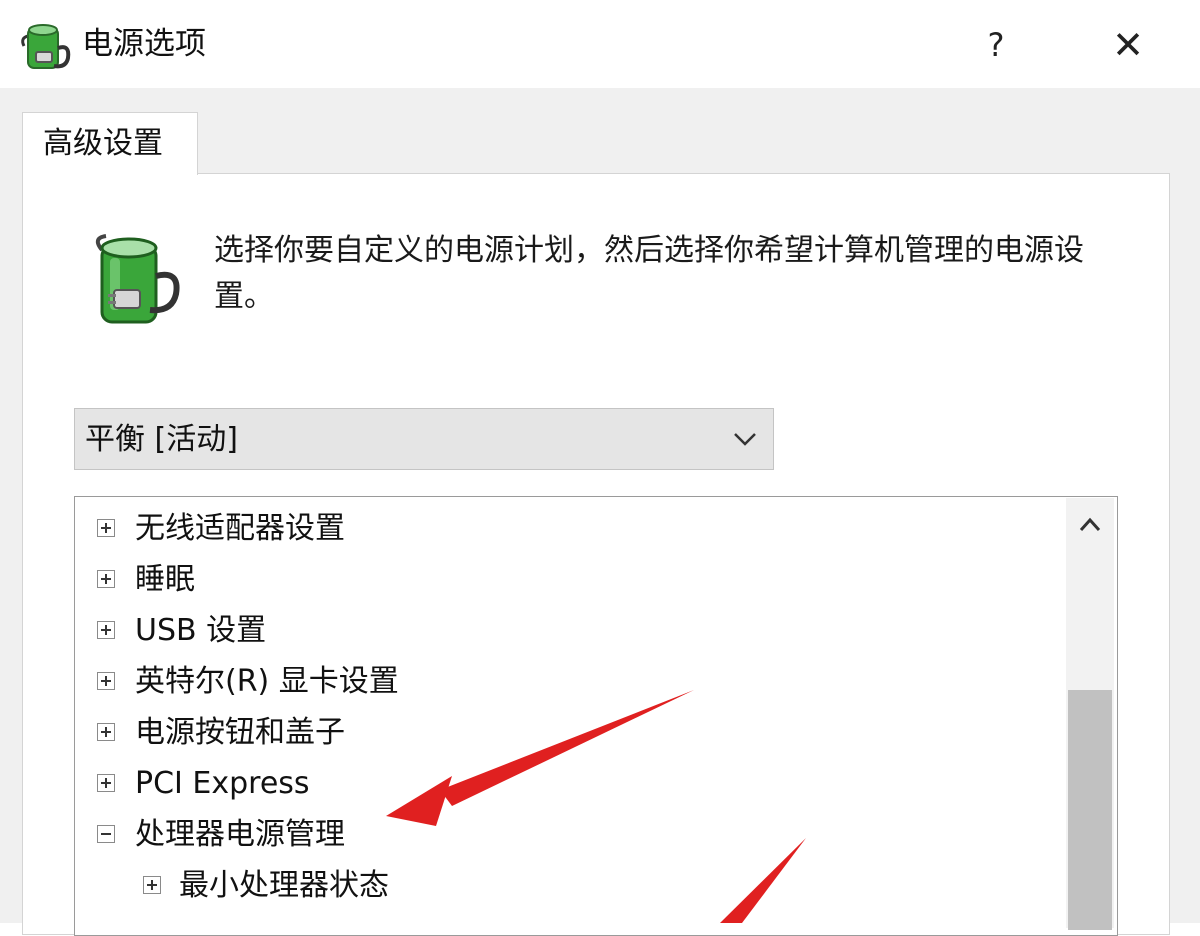  What do you see at coordinates (600, 44) in the screenshot?
I see `title-bar: 电源选项 ? ✕` at bounding box center [600, 44].